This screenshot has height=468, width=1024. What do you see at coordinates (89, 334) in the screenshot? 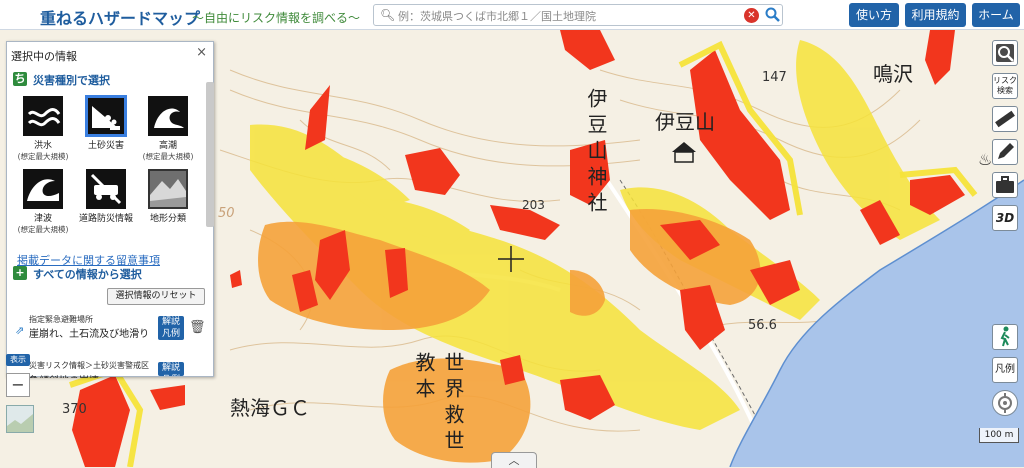
I see `layer-name: 崖崩れ、土石流及び地滑り` at bounding box center [89, 334].